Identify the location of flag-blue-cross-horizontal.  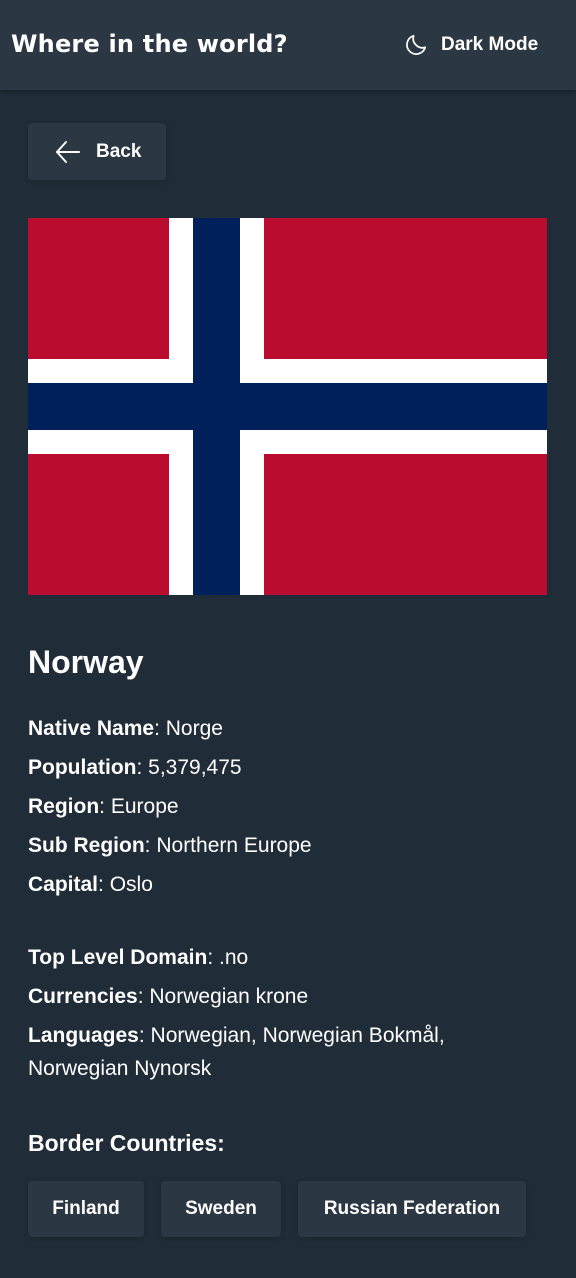
(287, 406).